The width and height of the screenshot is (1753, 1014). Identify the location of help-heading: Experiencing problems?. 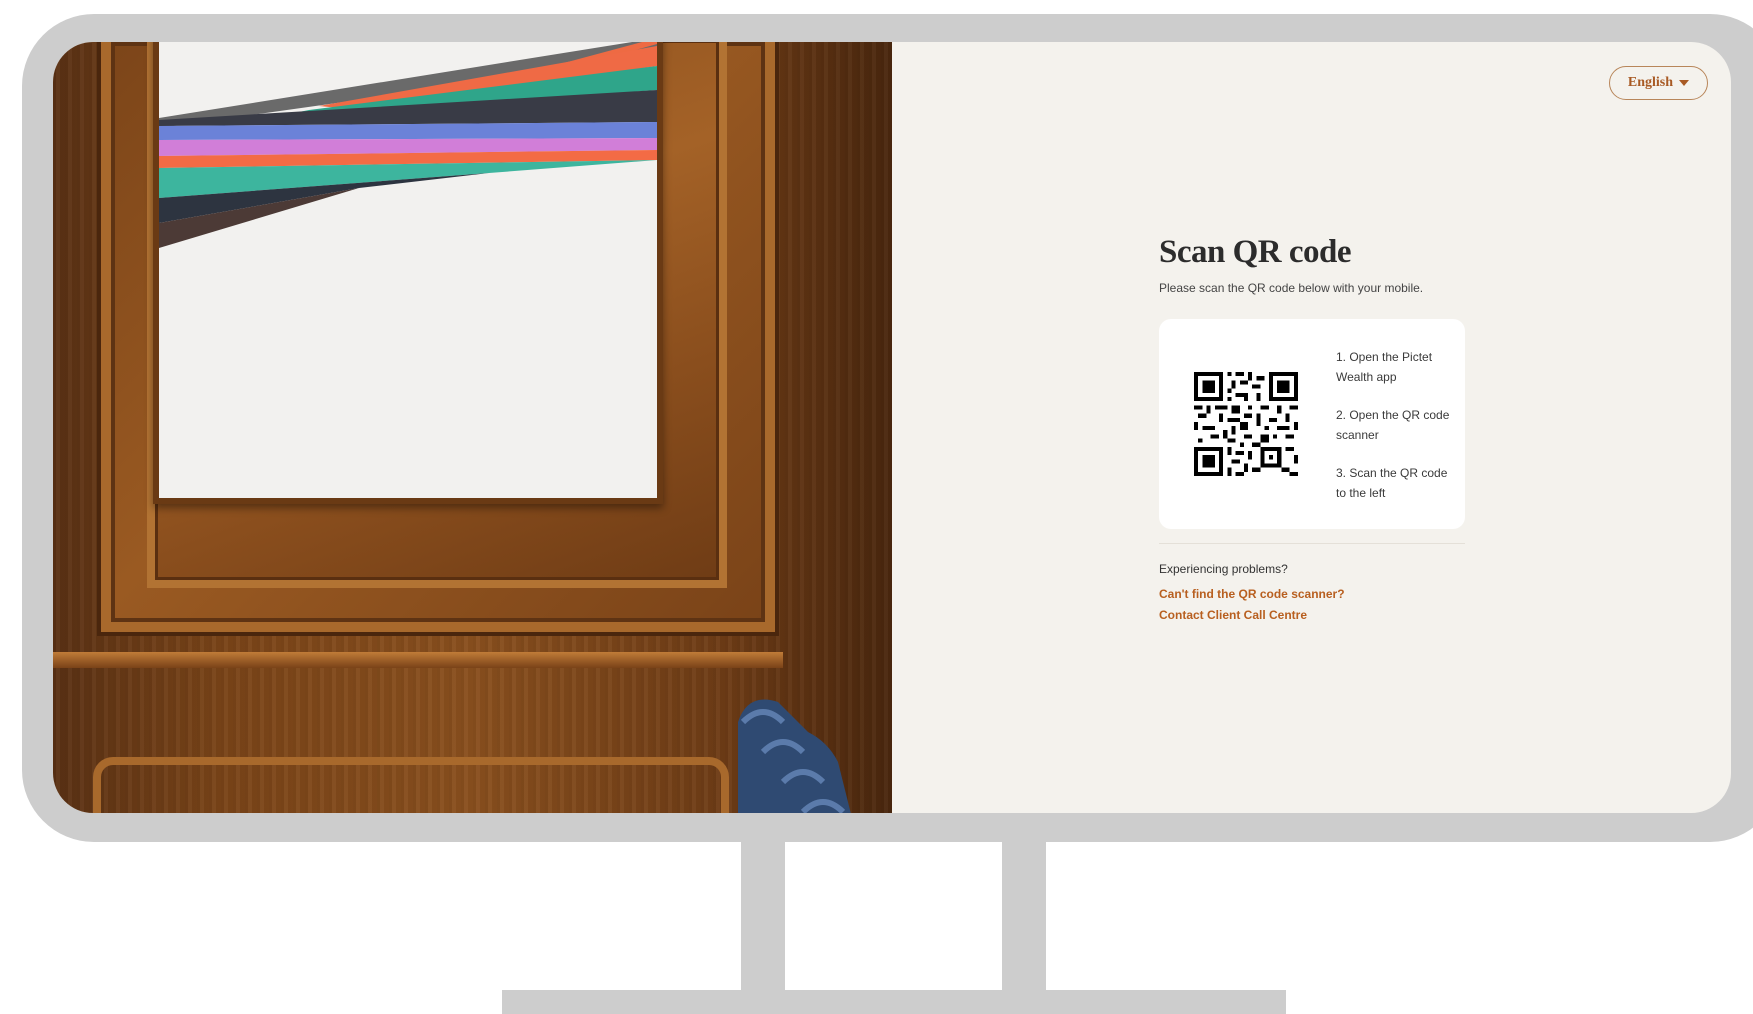
(1223, 569).